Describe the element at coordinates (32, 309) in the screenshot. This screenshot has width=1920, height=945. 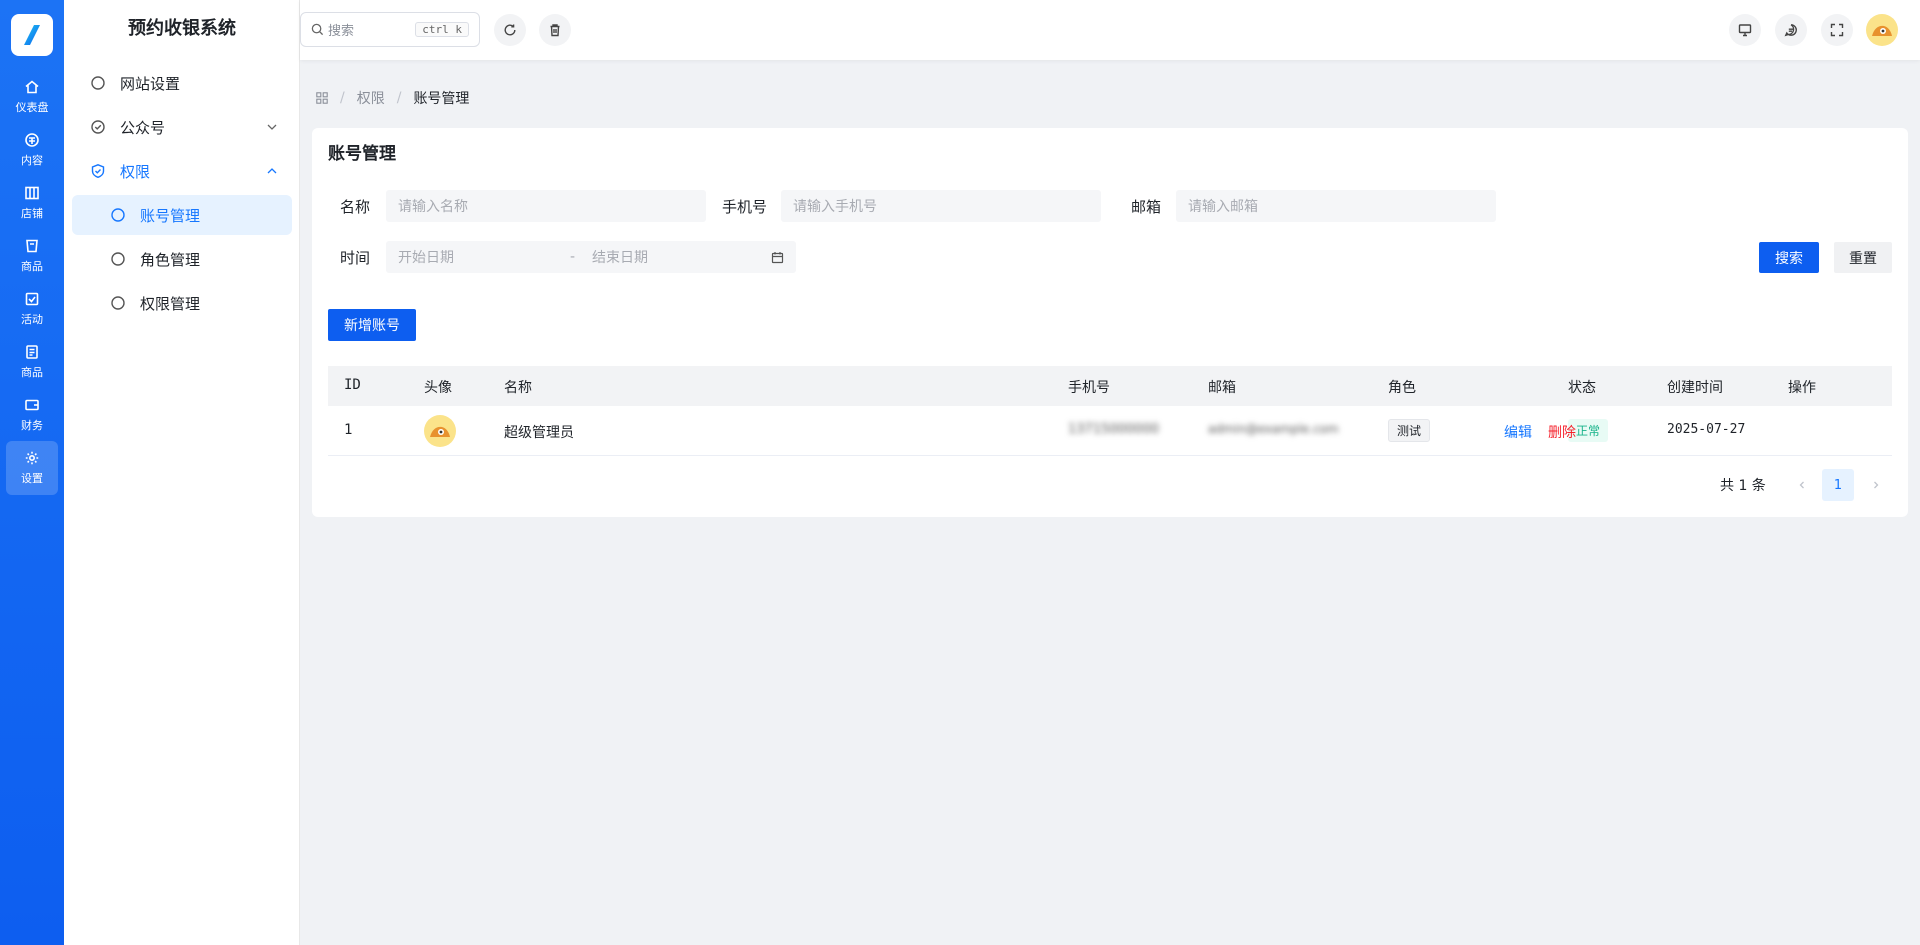
I see `rail-item-activity: 活动` at that location.